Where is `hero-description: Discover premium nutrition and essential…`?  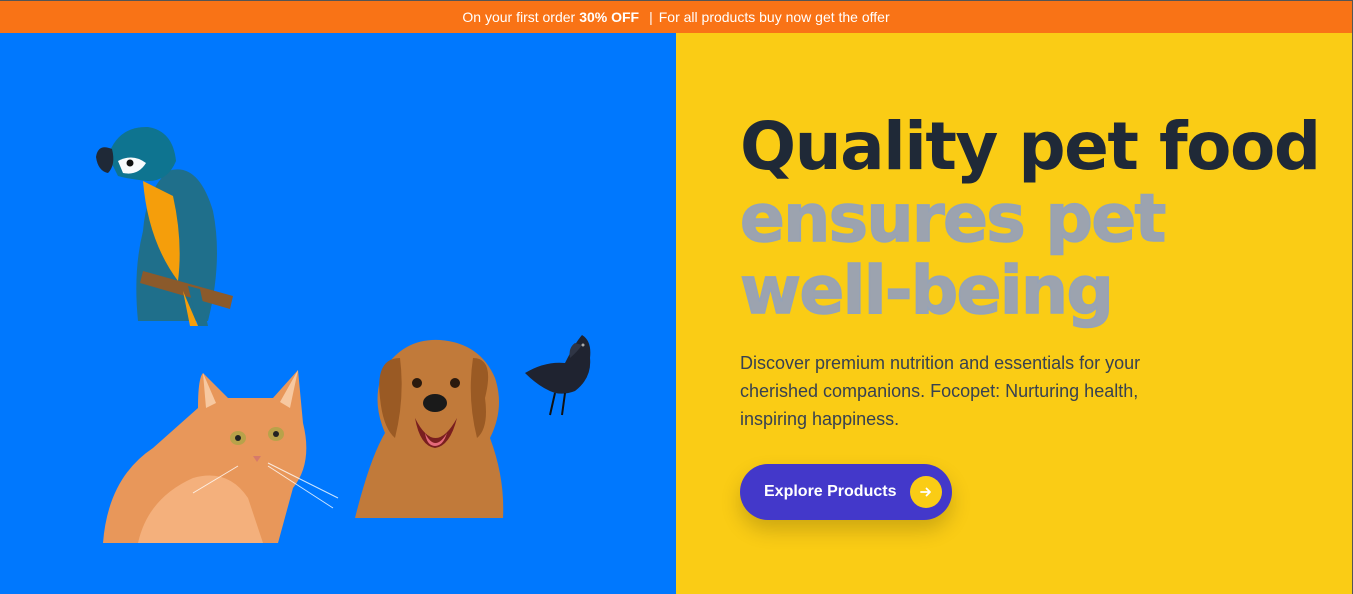
hero-description: Discover premium nutrition and essential… is located at coordinates (940, 391).